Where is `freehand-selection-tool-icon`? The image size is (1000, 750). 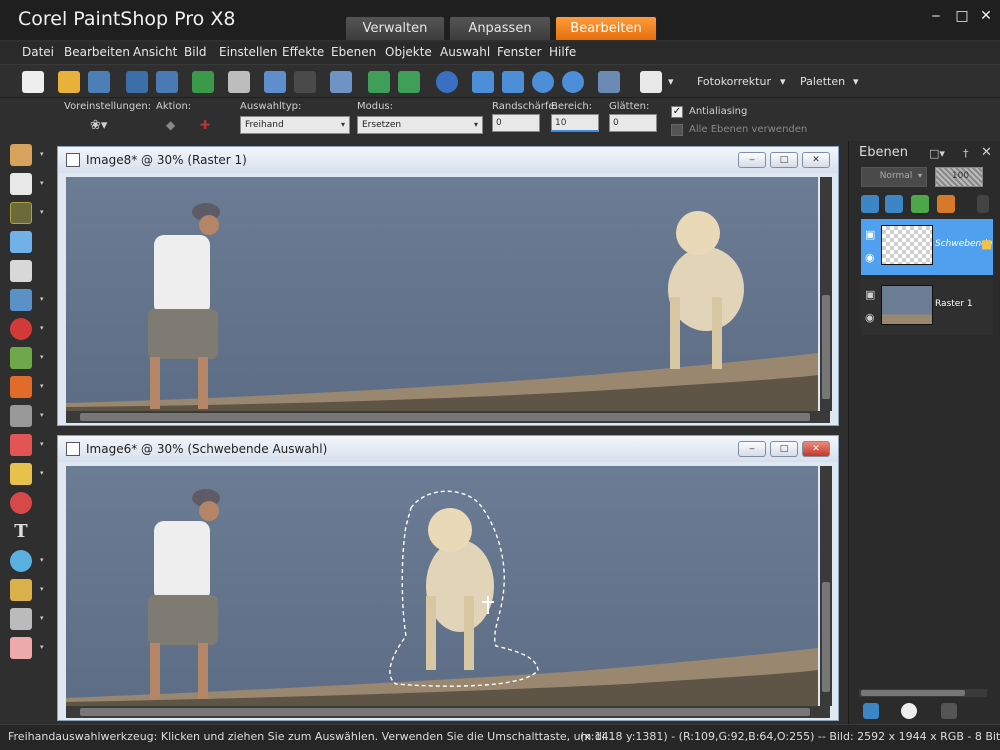
freehand-selection-tool-icon is located at coordinates (21, 213).